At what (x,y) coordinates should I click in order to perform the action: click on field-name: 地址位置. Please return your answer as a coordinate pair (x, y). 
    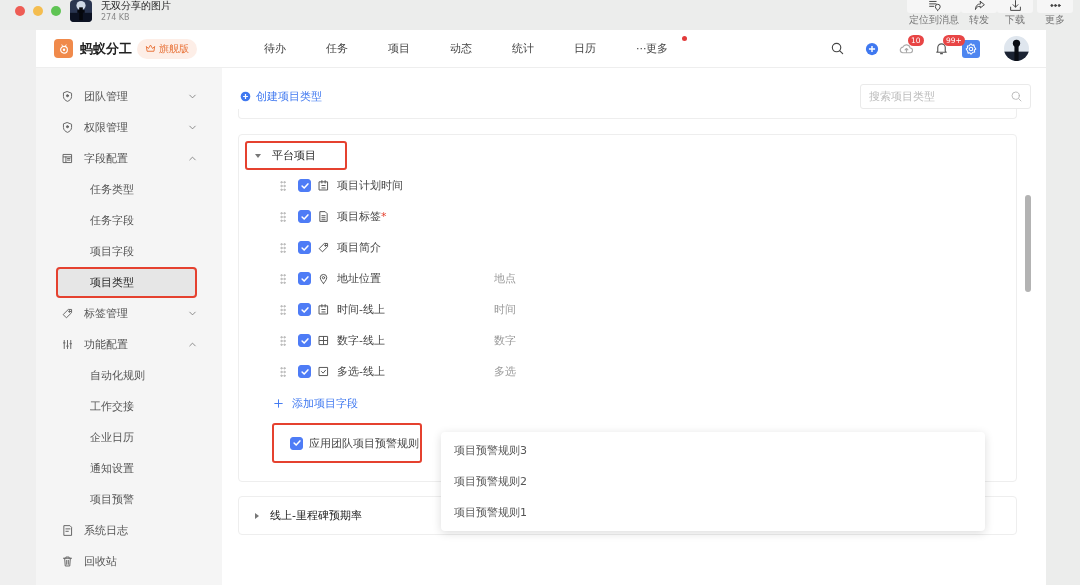
    Looking at the image, I should click on (359, 278).